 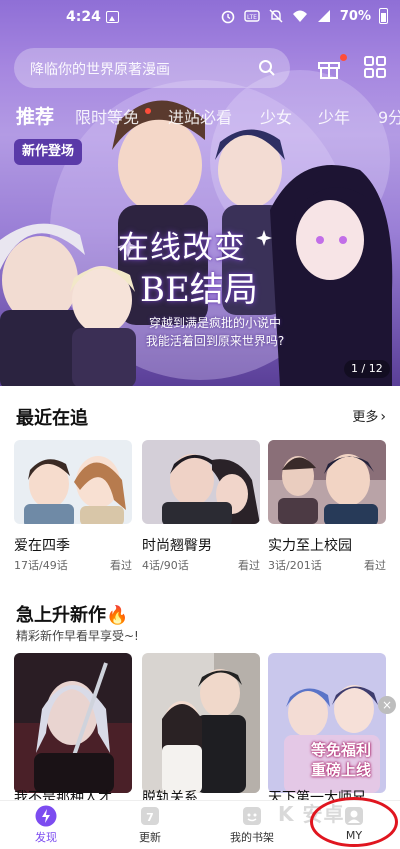 I want to click on recent-card: 实力至上校园 3话/201话 看过, so click(x=327, y=506).